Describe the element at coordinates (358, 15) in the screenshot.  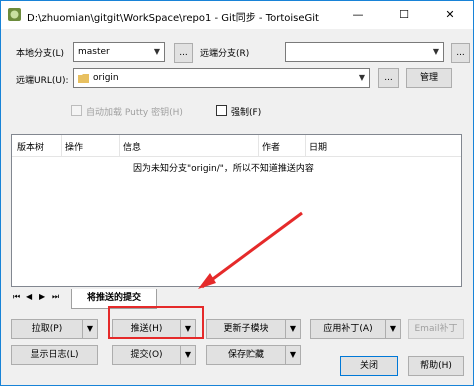
I see `minimize-button: —` at that location.